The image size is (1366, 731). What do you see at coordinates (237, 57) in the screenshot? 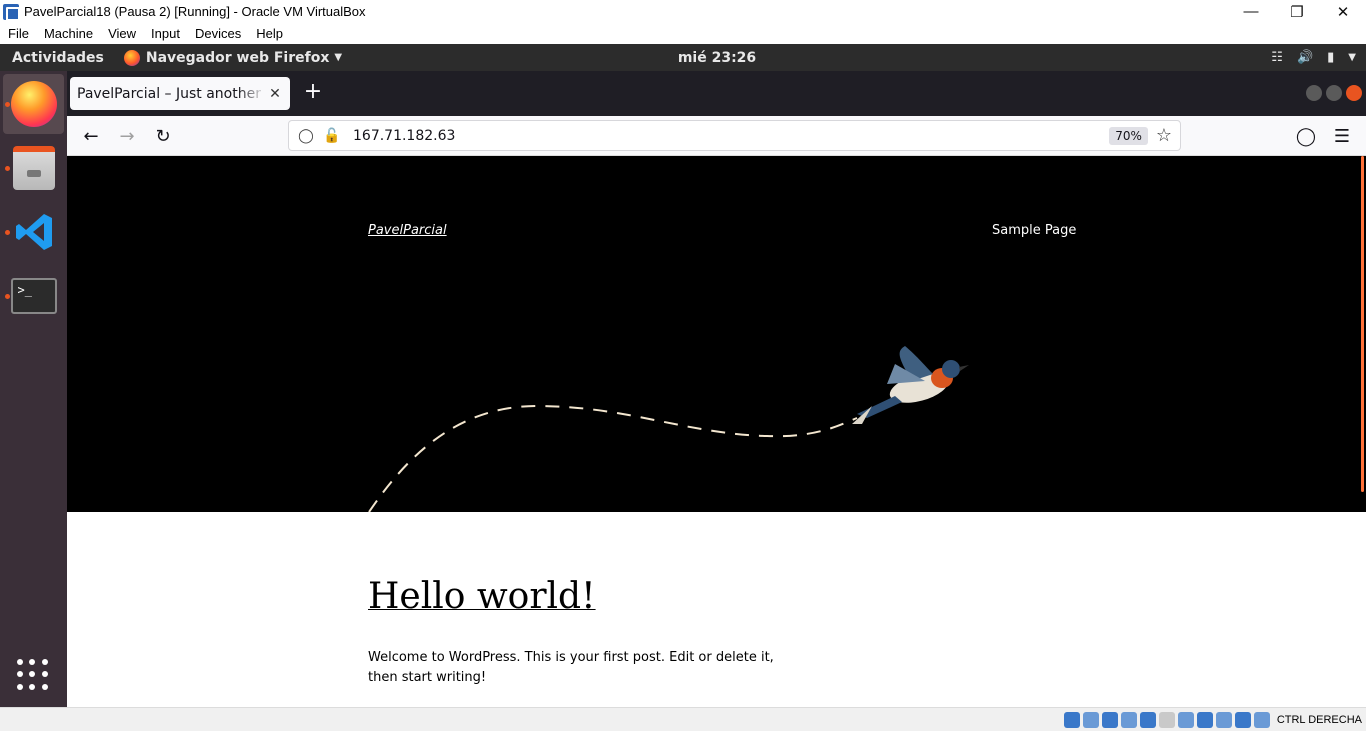
I see `app-menu-label: Navegador web Firefox` at bounding box center [237, 57].